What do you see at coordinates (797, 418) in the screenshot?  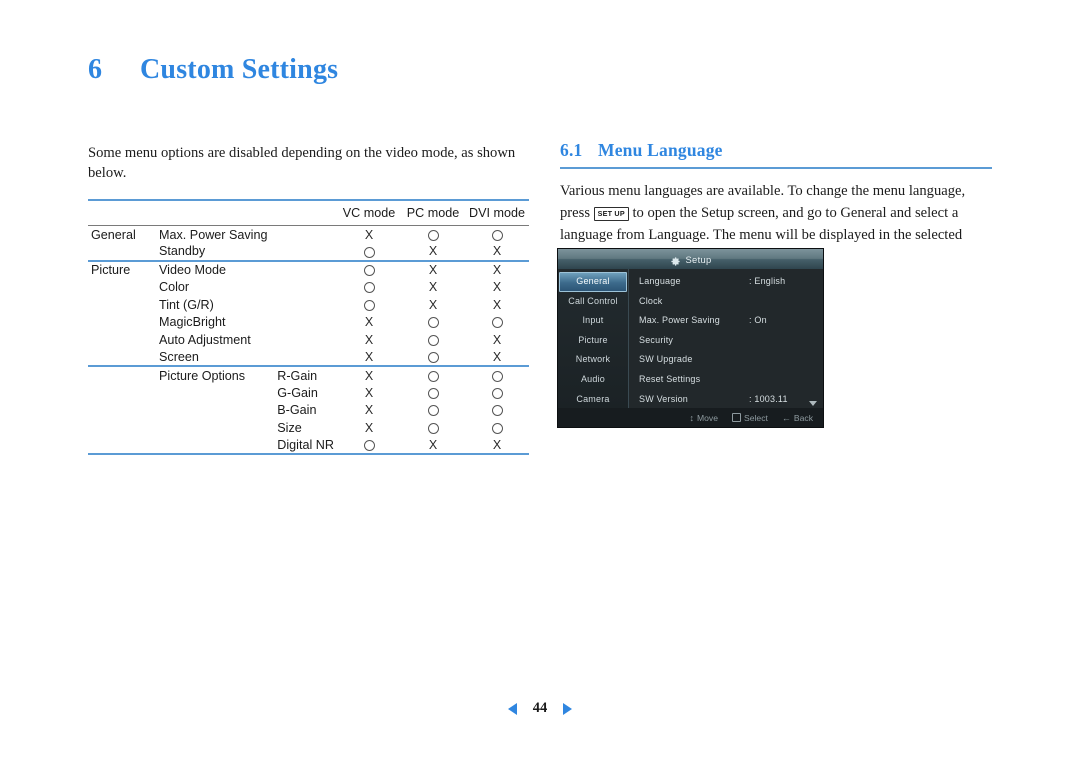 I see `osd-status-back: Back` at bounding box center [797, 418].